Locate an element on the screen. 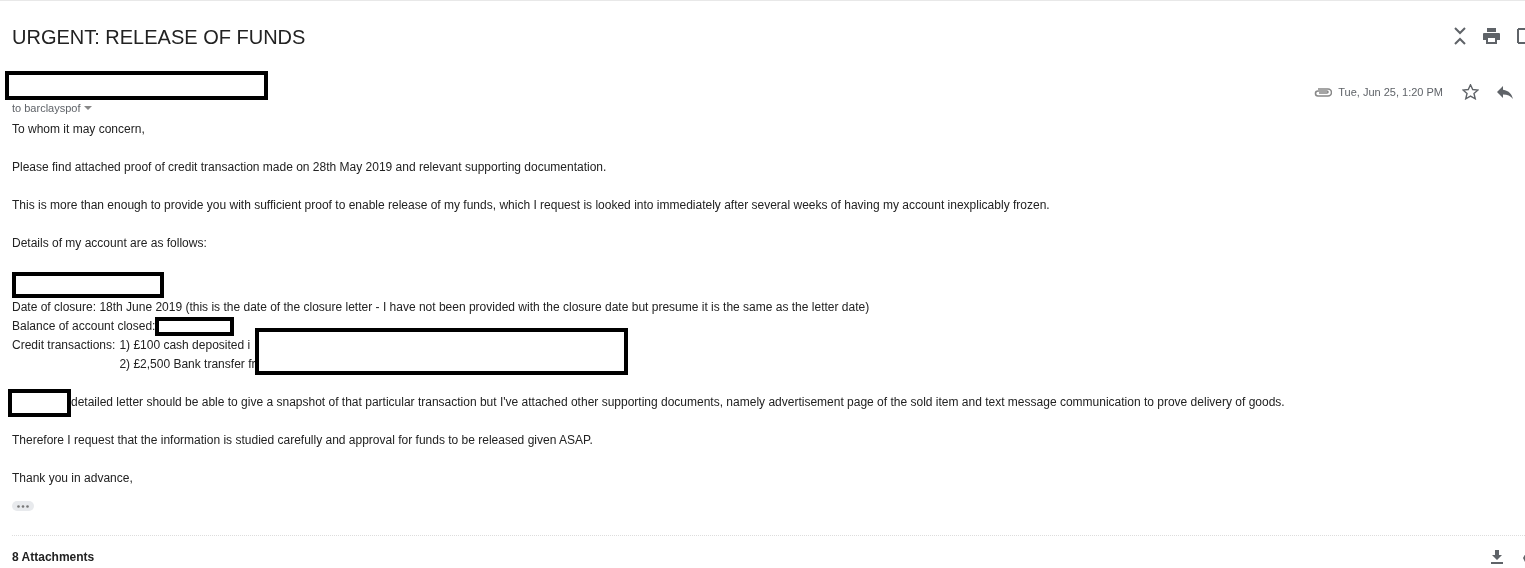  body-text: 2) £2,500 Bank transfer fr is located at coordinates (187, 364).